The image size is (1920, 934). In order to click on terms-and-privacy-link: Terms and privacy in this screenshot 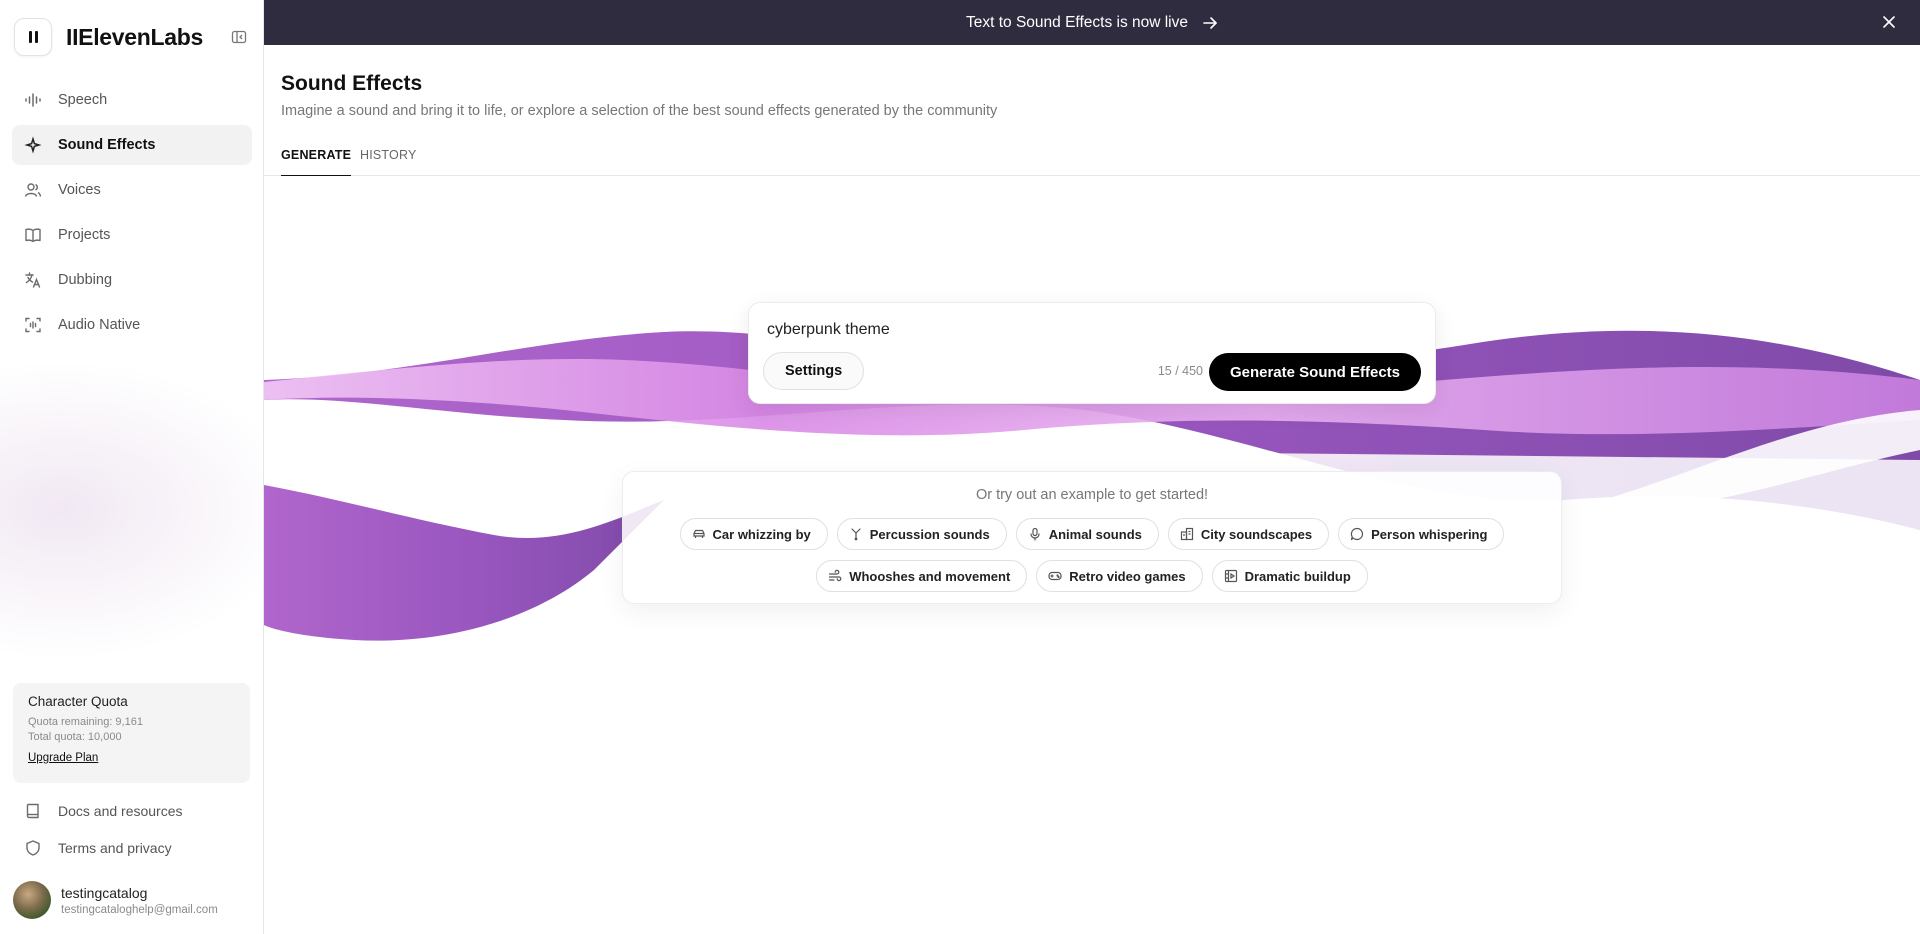, I will do `click(132, 847)`.